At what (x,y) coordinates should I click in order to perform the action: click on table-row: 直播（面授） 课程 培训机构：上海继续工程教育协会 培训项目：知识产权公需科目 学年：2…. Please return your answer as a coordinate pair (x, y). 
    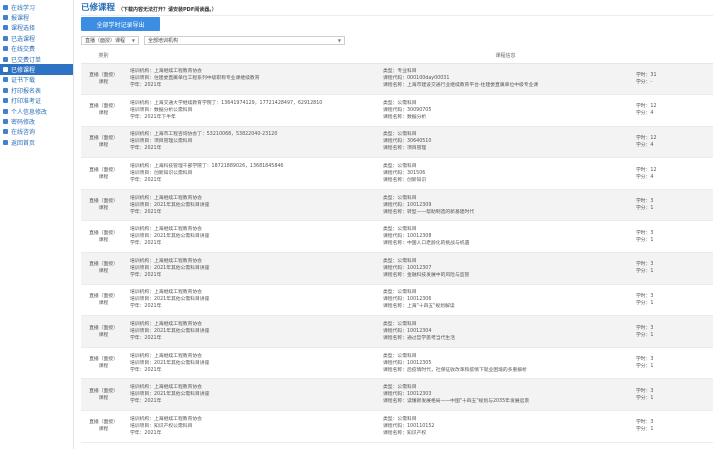
    Looking at the image, I should click on (397, 426).